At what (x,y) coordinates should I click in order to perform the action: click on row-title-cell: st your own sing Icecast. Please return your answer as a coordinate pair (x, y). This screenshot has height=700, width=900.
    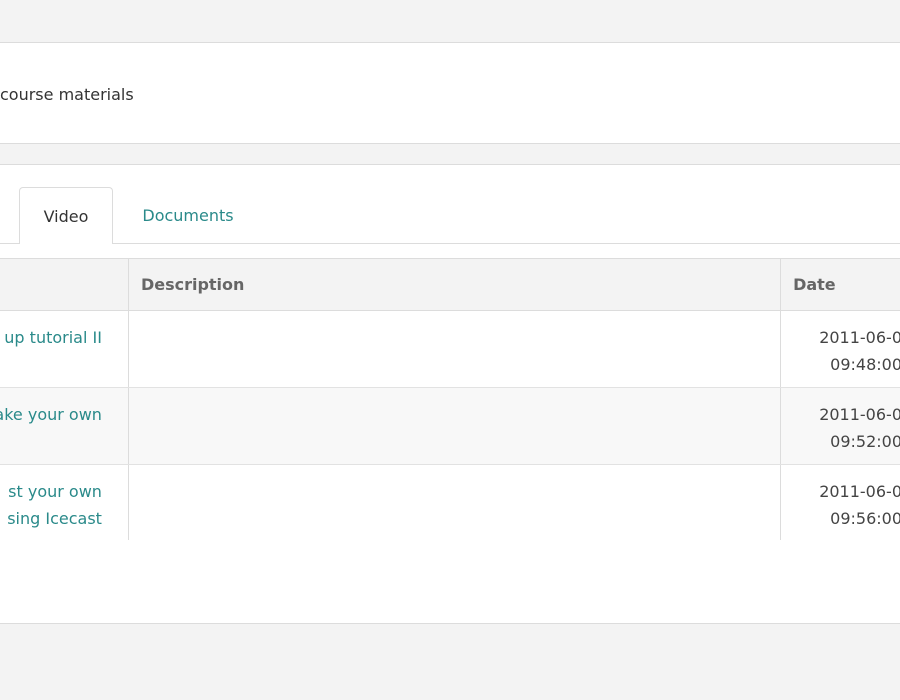
    Looking at the image, I should click on (64, 502).